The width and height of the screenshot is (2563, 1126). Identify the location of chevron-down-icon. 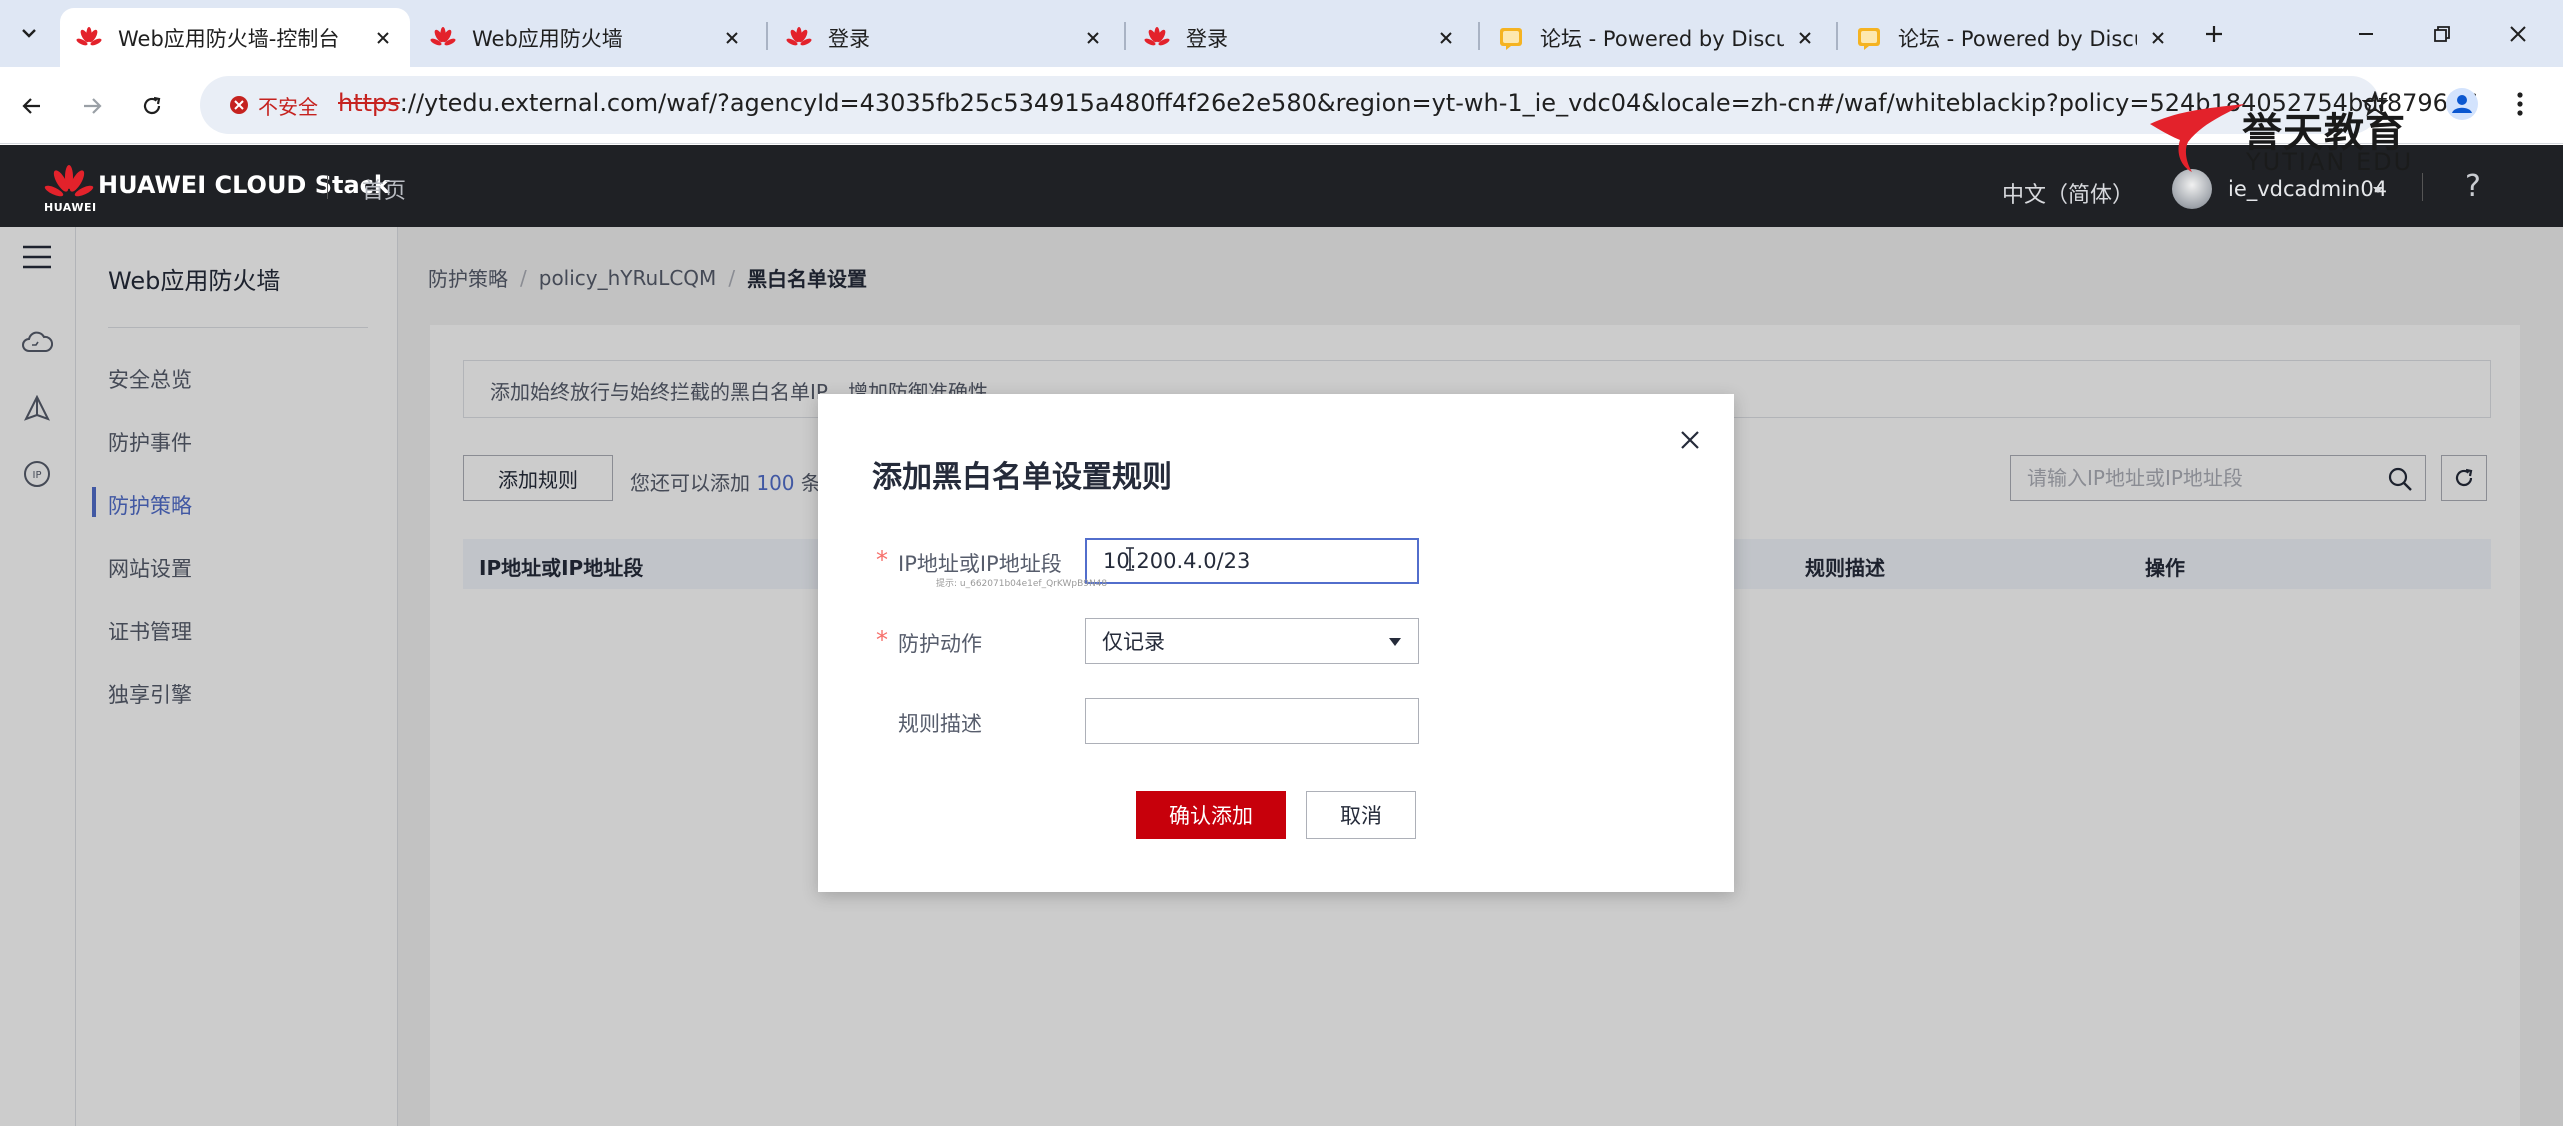
(29, 33).